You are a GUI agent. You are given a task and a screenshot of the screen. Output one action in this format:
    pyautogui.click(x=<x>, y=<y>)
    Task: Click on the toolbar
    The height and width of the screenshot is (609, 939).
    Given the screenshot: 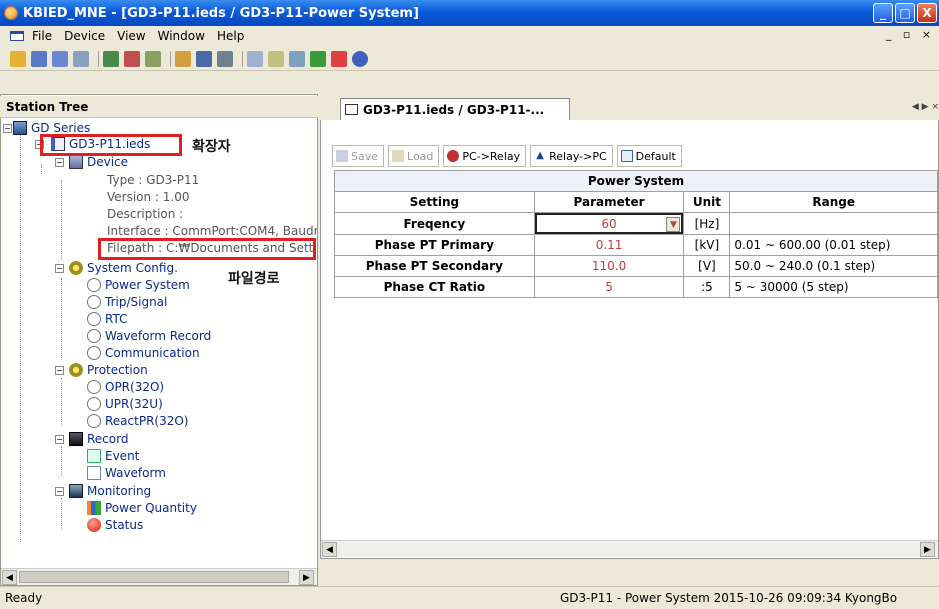 What is the action you would take?
    pyautogui.click(x=469, y=59)
    